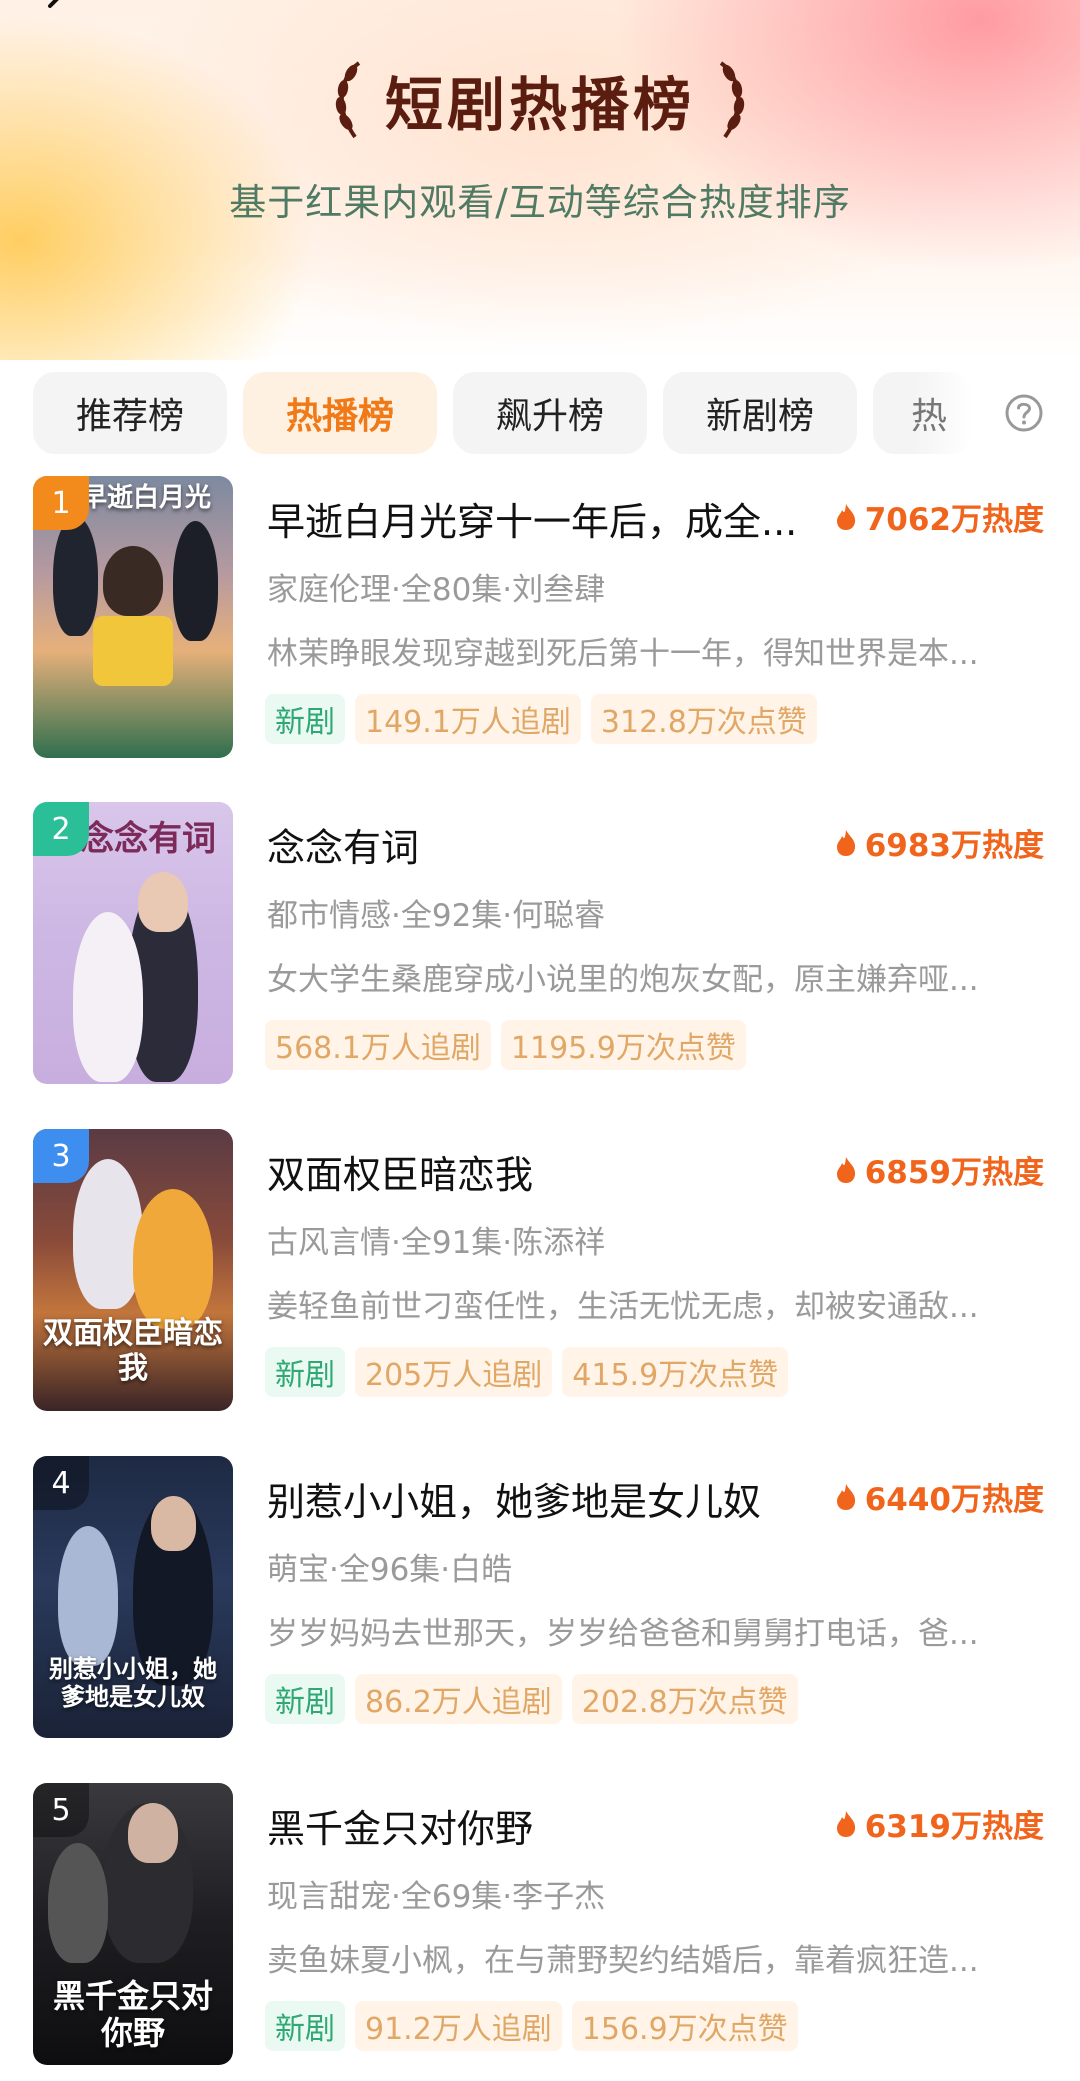  What do you see at coordinates (133, 943) in the screenshot?
I see `poster-image: 念念有词 2` at bounding box center [133, 943].